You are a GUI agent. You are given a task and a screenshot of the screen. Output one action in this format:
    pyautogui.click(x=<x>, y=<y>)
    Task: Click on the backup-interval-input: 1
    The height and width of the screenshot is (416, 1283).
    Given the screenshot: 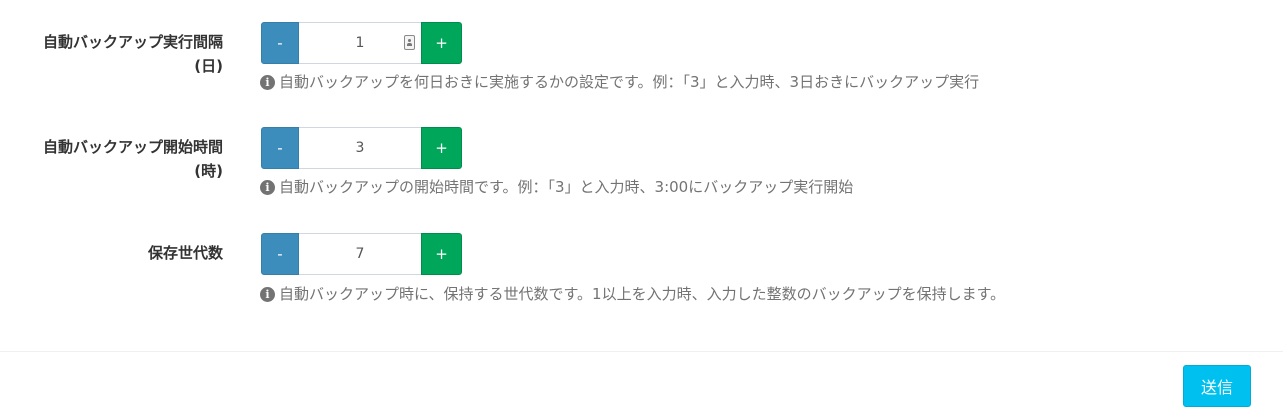 What is the action you would take?
    pyautogui.click(x=360, y=43)
    